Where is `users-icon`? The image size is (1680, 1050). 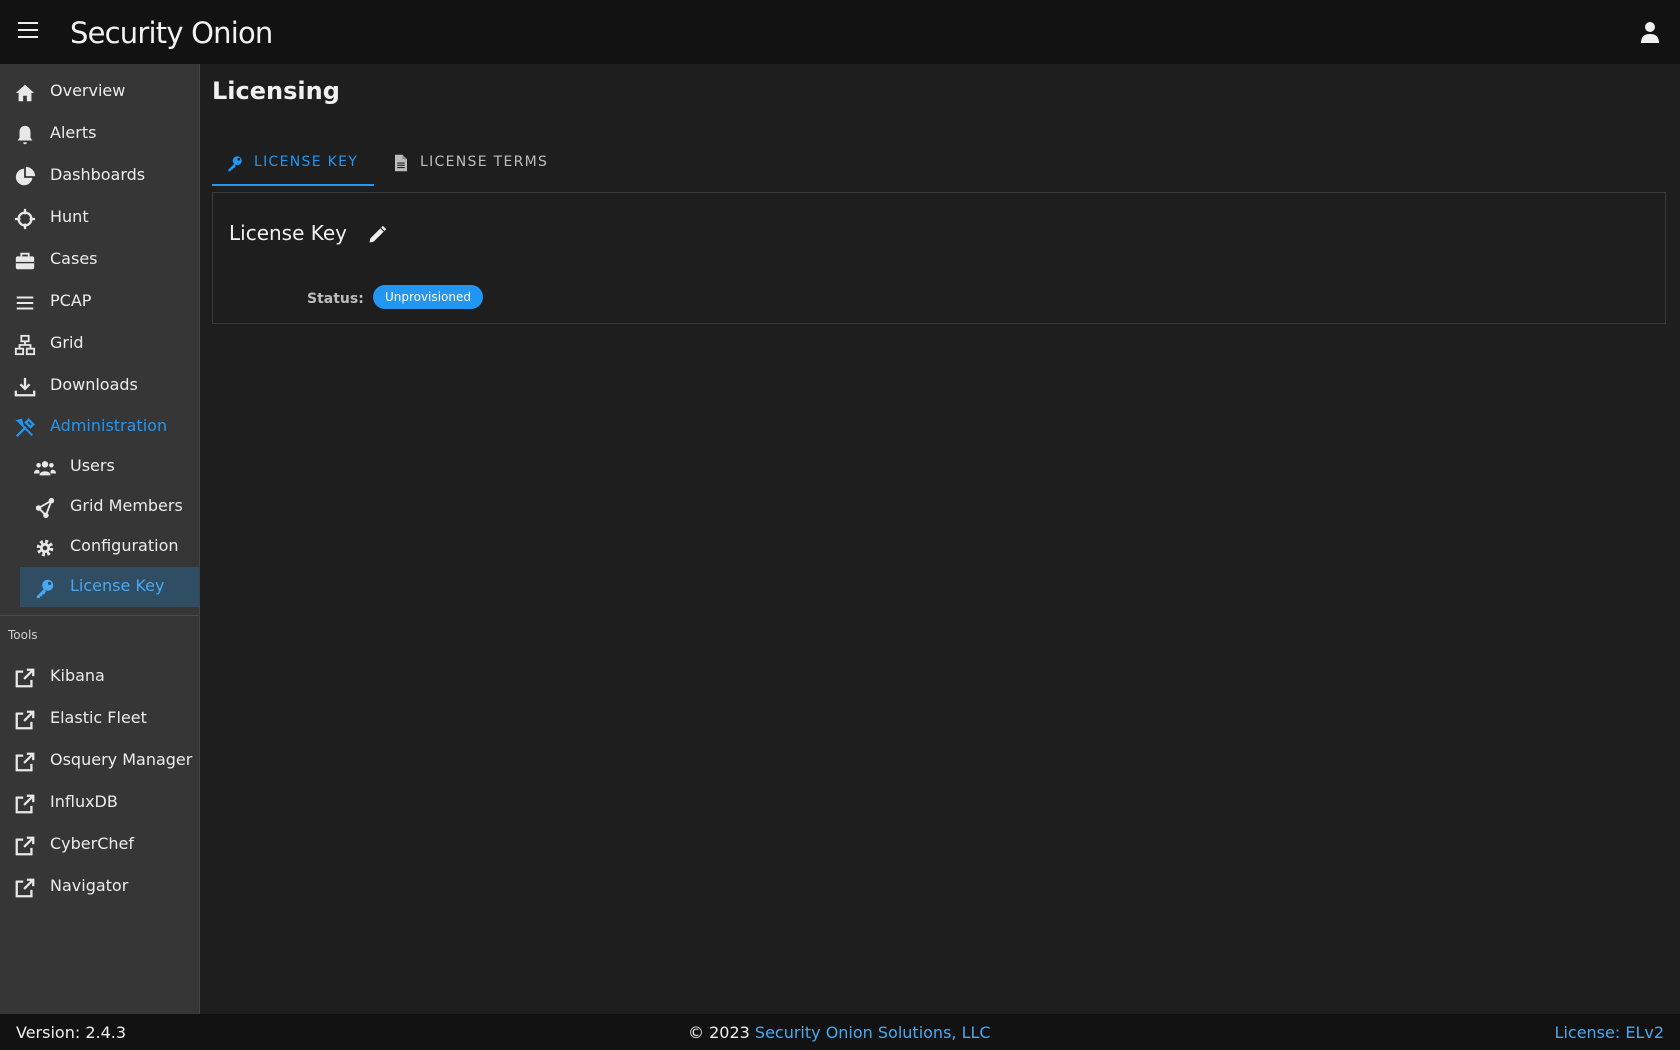 users-icon is located at coordinates (45, 468).